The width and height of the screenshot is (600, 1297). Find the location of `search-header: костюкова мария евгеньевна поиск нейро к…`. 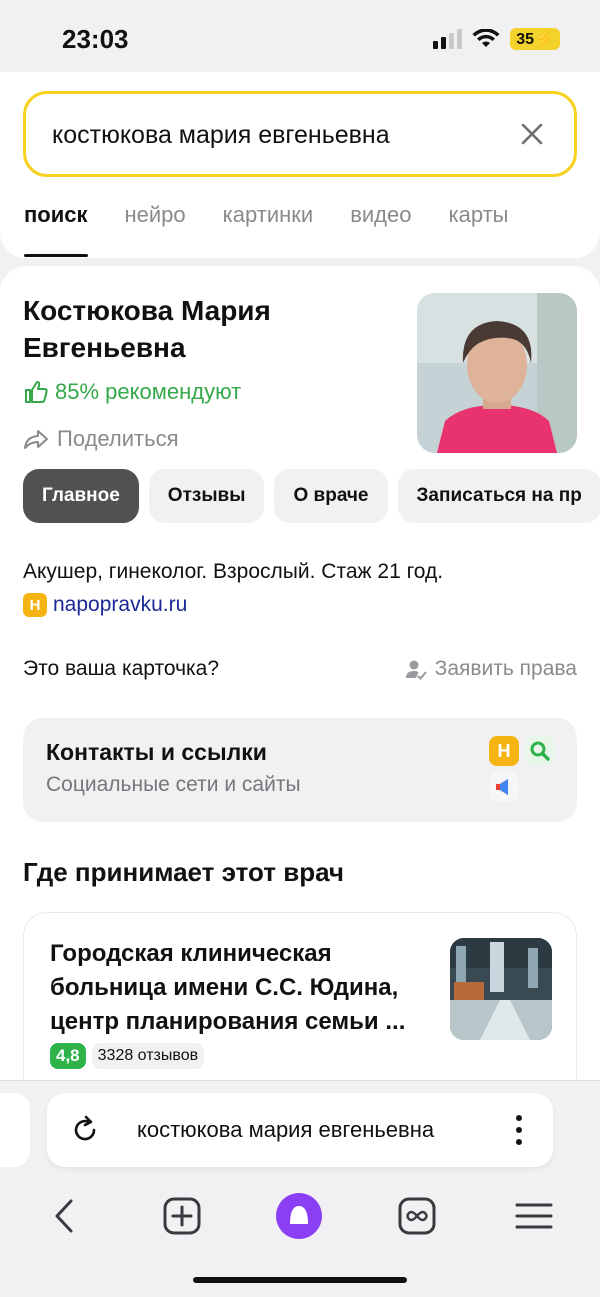

search-header: костюкова мария евгеньевна поиск нейро к… is located at coordinates (300, 165).